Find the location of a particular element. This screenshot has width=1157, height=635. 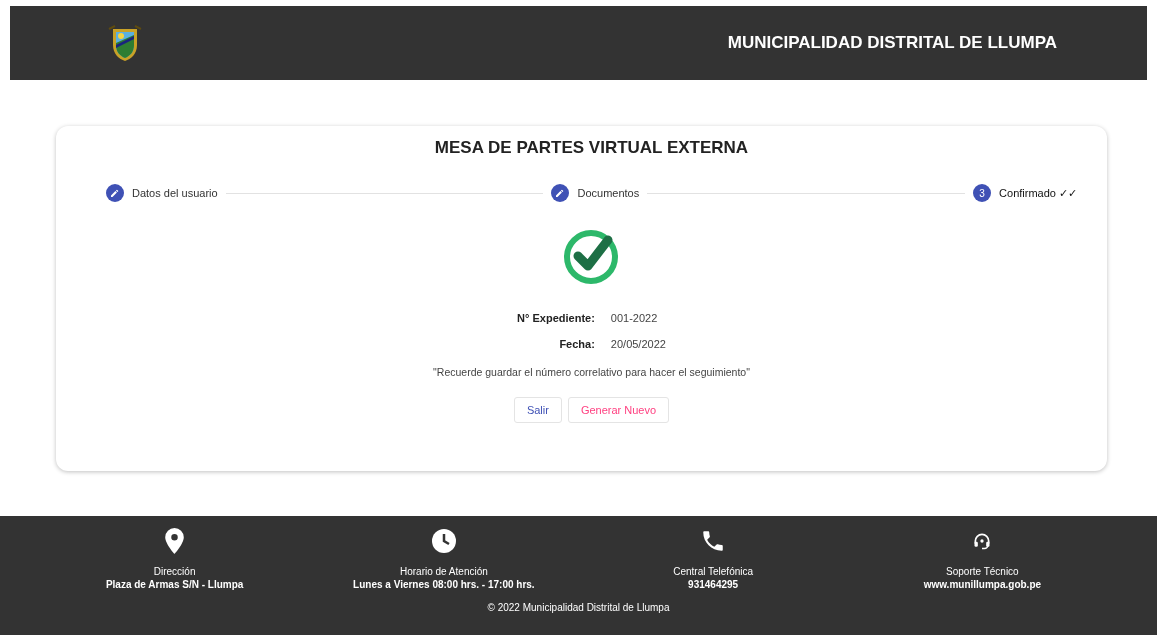

footer-label: Horario de Atención is located at coordinates (443, 571).